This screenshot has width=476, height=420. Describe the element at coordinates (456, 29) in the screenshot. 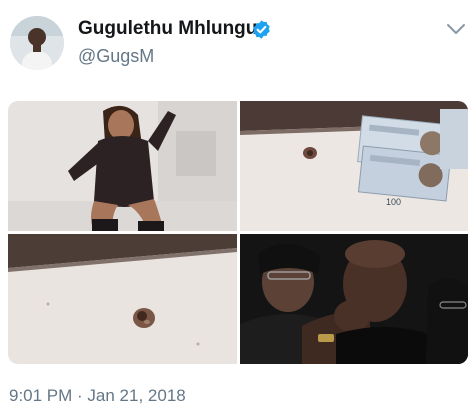

I see `chevron-down-icon` at that location.